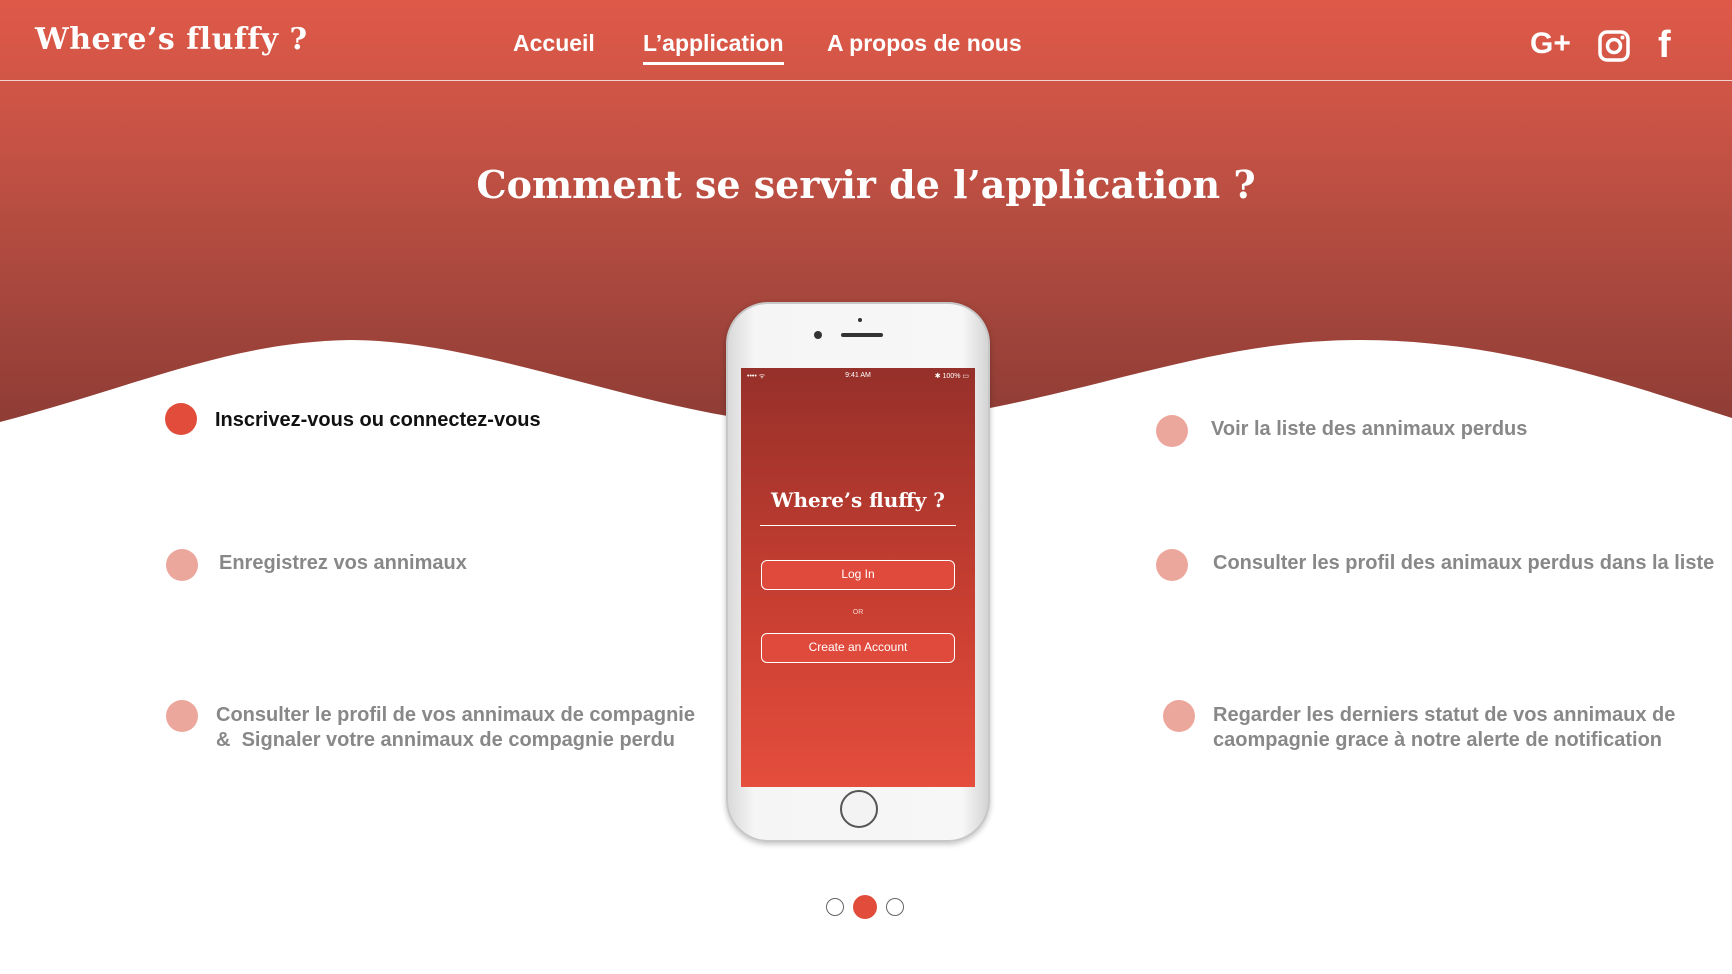  What do you see at coordinates (171, 39) in the screenshot?
I see `site-logo: Where’s fluffy ?` at bounding box center [171, 39].